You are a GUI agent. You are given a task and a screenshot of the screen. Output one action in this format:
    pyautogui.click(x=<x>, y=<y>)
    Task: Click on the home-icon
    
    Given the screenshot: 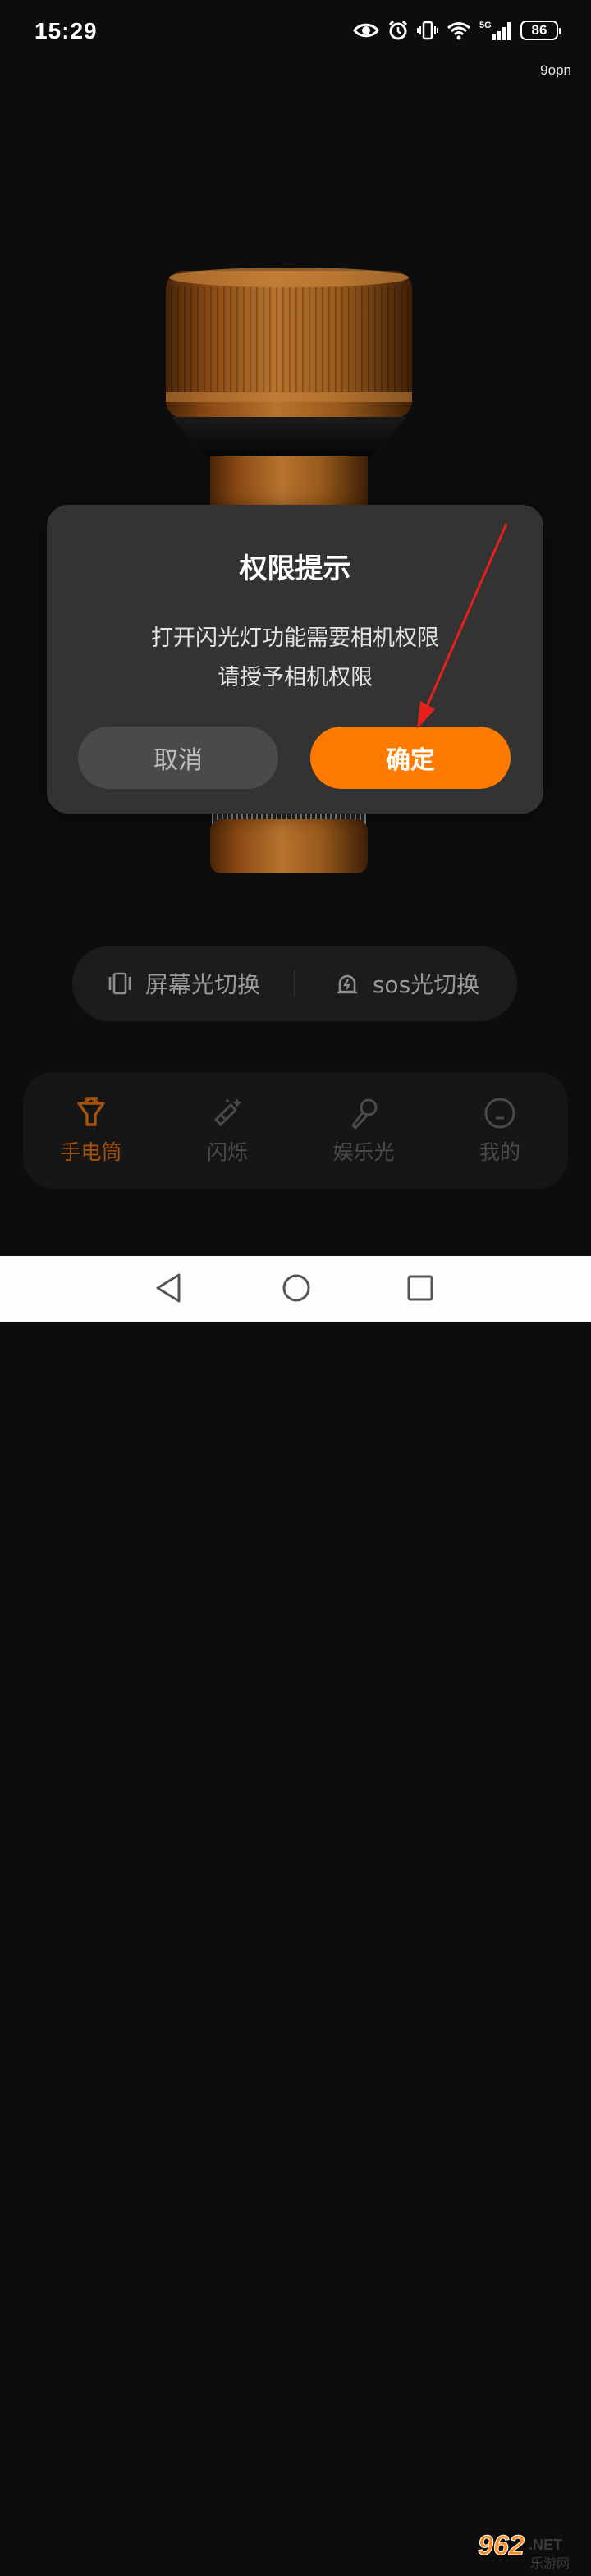 What is the action you would take?
    pyautogui.click(x=296, y=1288)
    